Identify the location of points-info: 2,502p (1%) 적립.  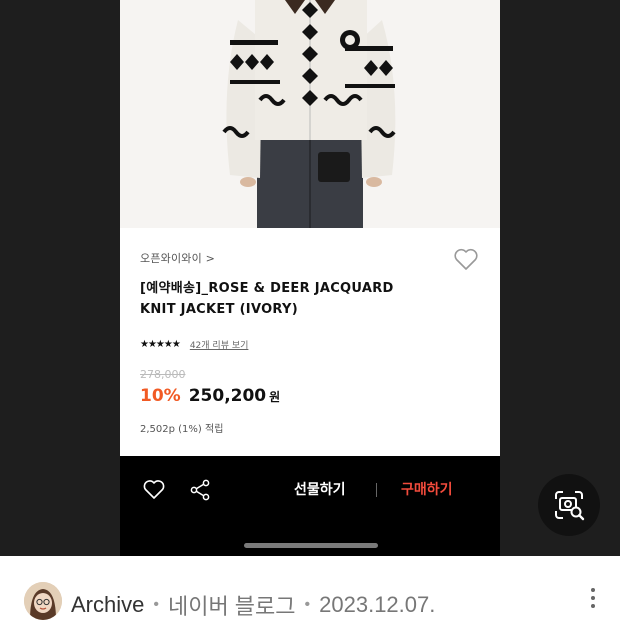
(182, 429).